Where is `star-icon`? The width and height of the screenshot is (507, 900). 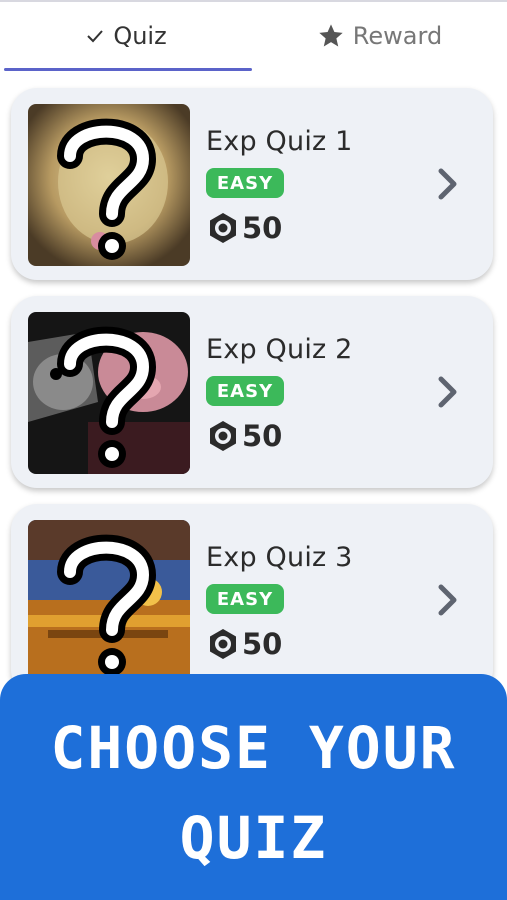 star-icon is located at coordinates (331, 36).